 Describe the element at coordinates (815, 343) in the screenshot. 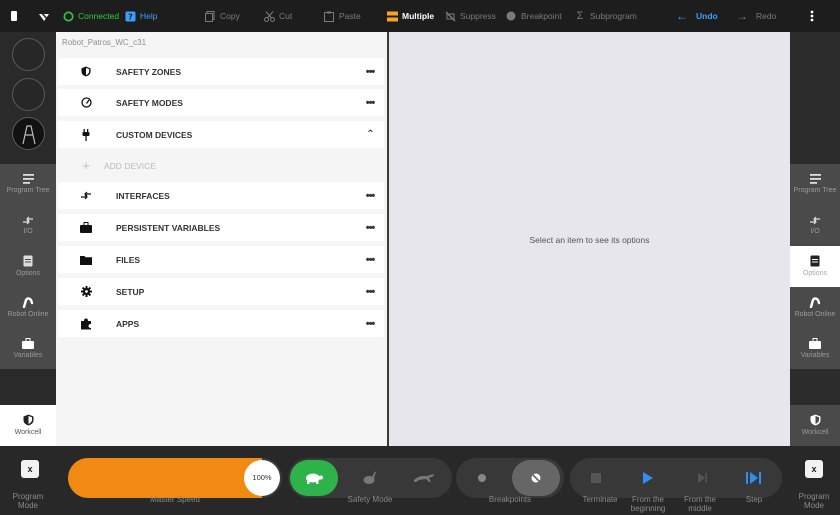

I see `briefcase-icon` at that location.